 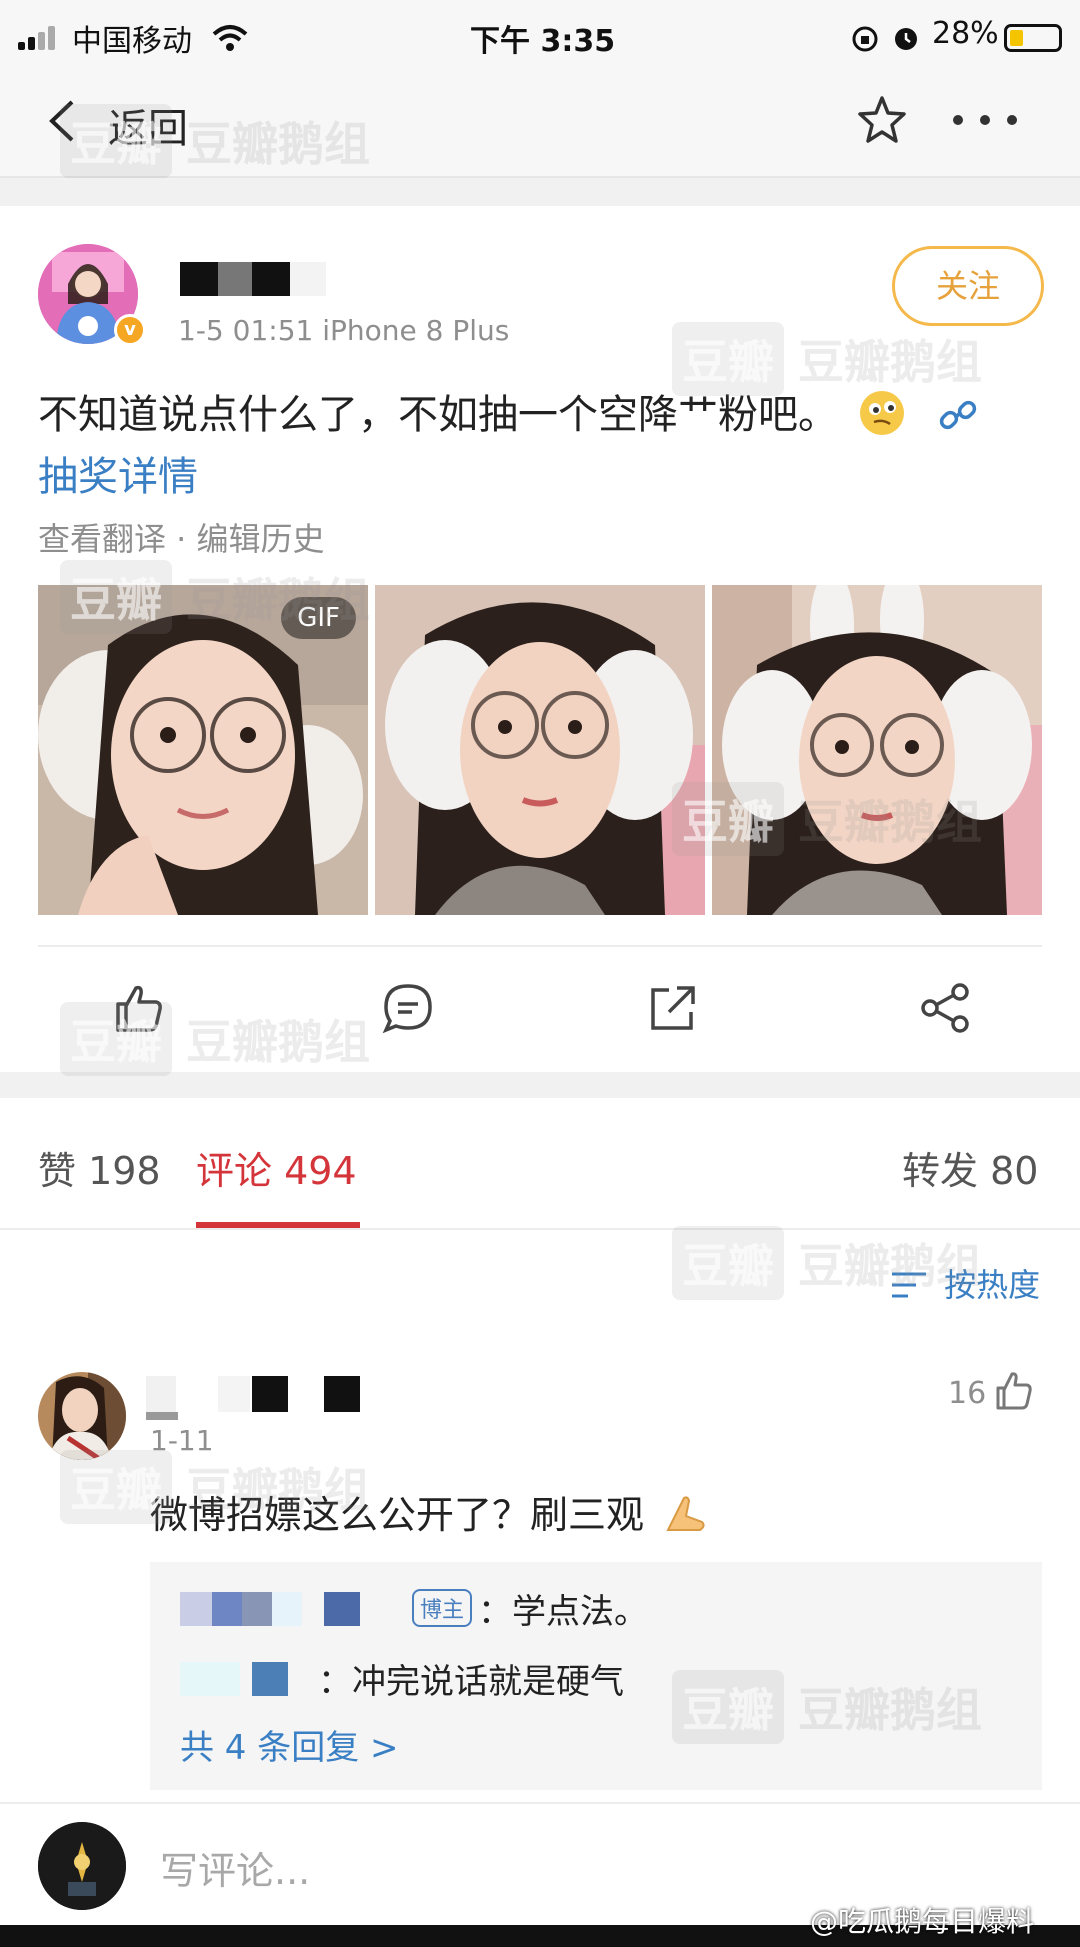 I want to click on status-bar: 中国移动 下午 3:35 28%, so click(x=540, y=36).